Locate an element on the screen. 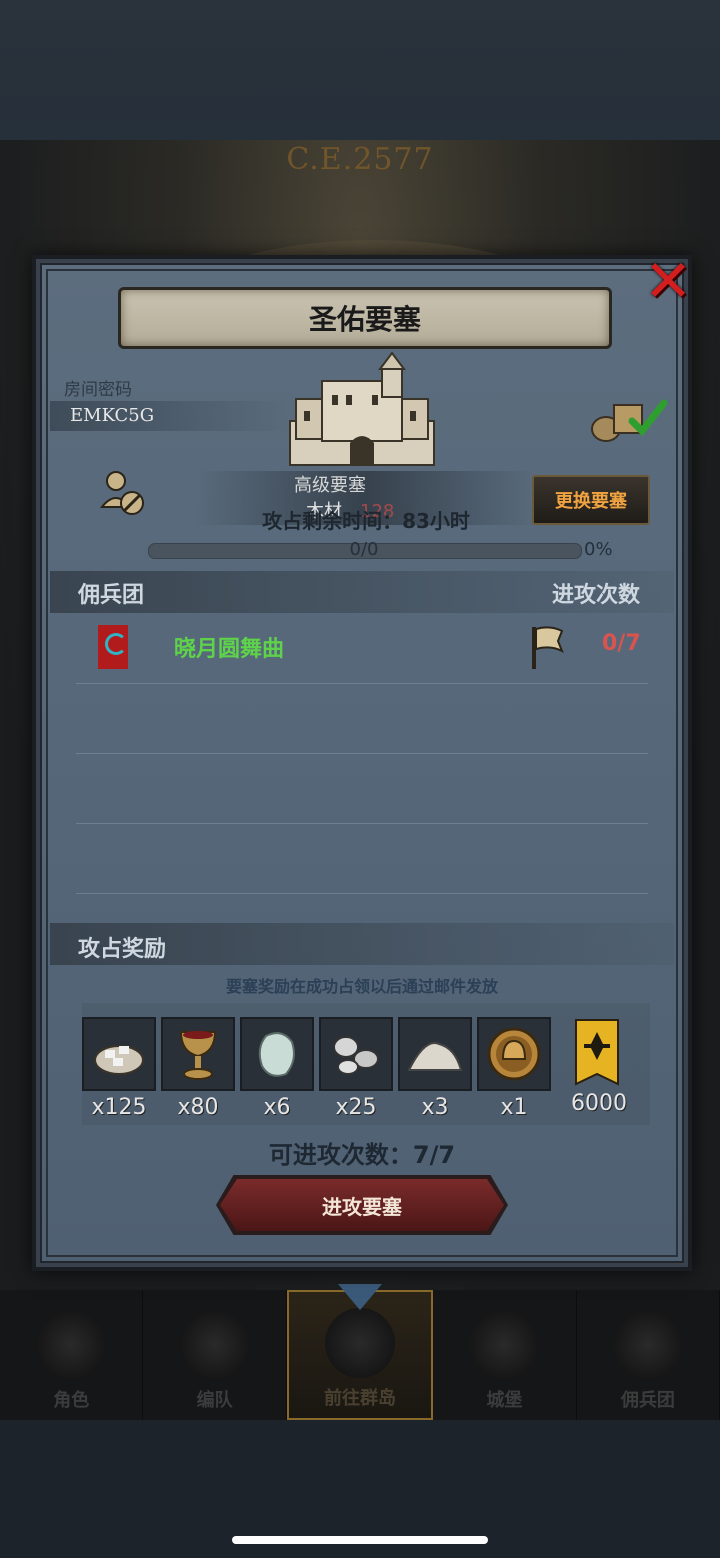 This screenshot has height=1558, width=720. close-x-icon: ✕ is located at coordinates (668, 281).